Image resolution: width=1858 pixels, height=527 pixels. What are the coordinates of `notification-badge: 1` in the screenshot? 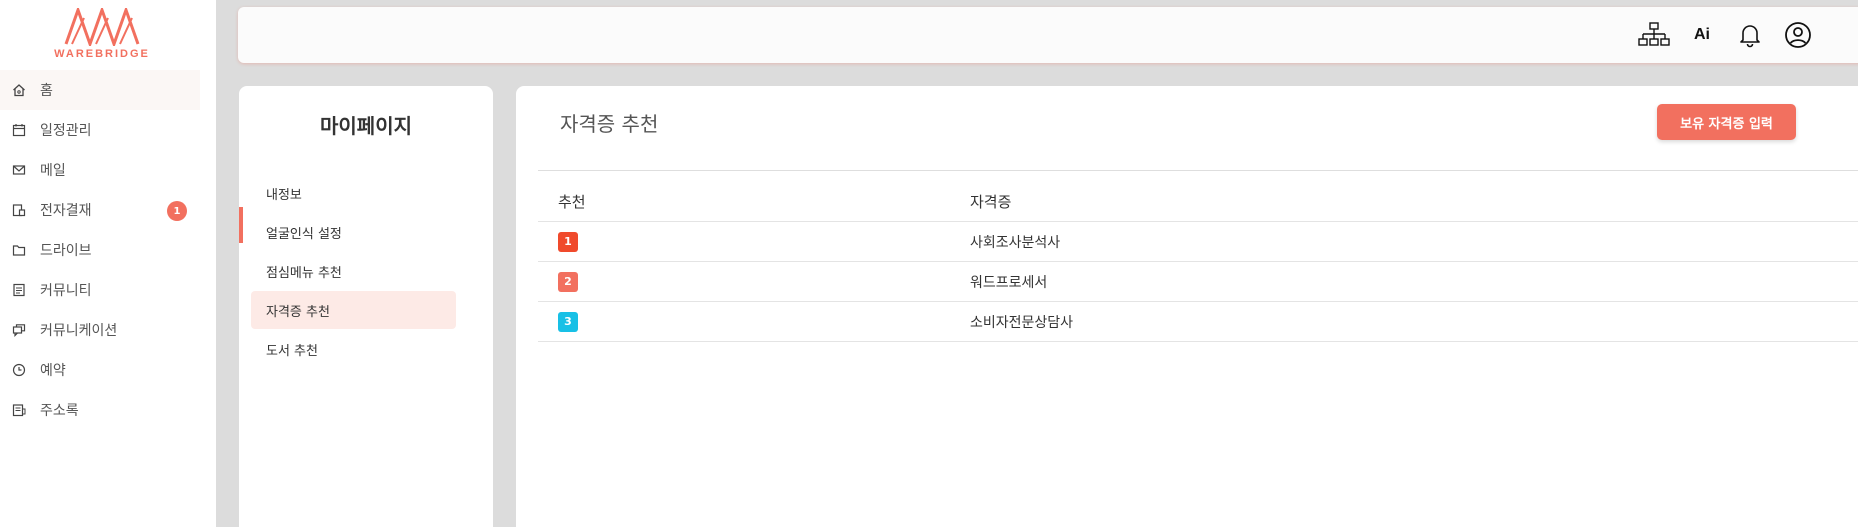 It's located at (177, 211).